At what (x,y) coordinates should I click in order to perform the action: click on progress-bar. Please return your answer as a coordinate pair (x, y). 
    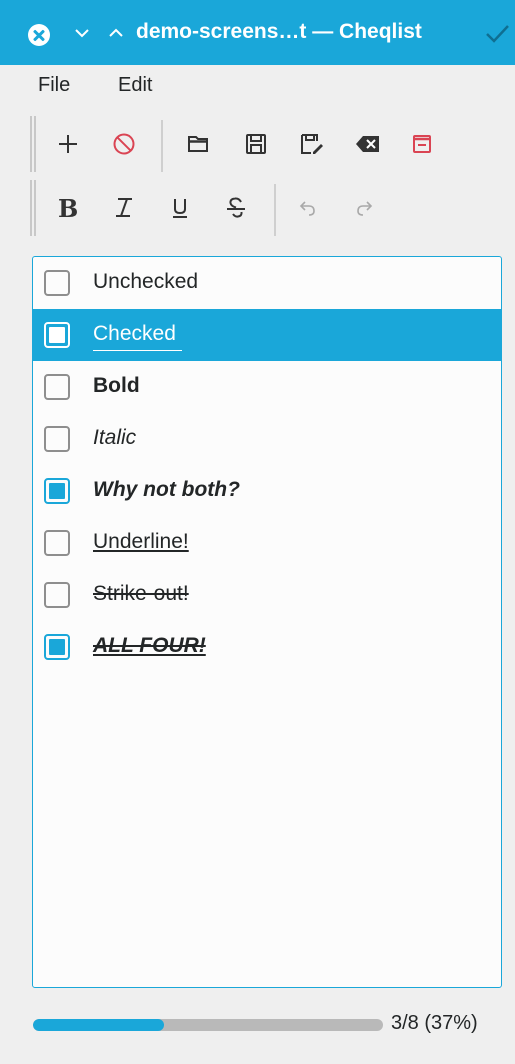
    Looking at the image, I should click on (208, 1025).